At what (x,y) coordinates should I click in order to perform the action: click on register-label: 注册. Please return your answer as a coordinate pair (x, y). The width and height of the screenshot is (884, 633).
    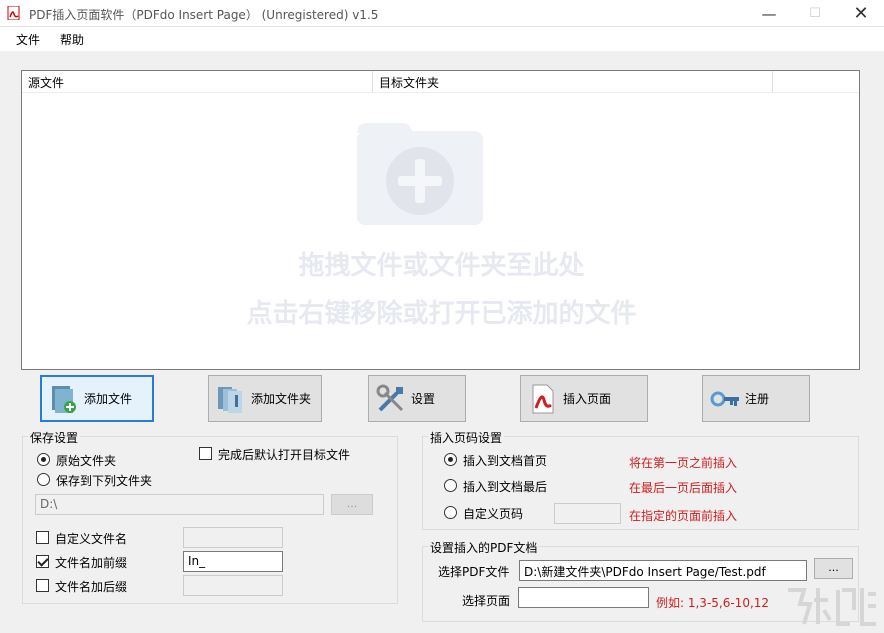
    Looking at the image, I should click on (757, 399).